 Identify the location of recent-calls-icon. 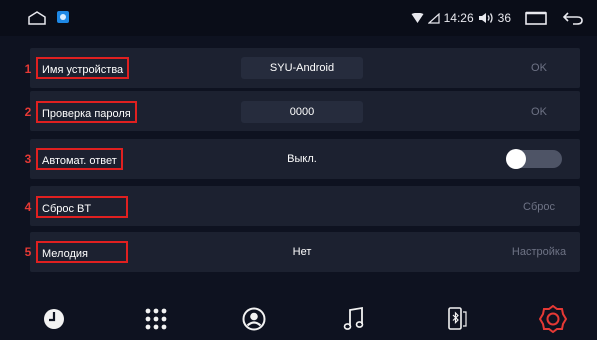
(54, 319).